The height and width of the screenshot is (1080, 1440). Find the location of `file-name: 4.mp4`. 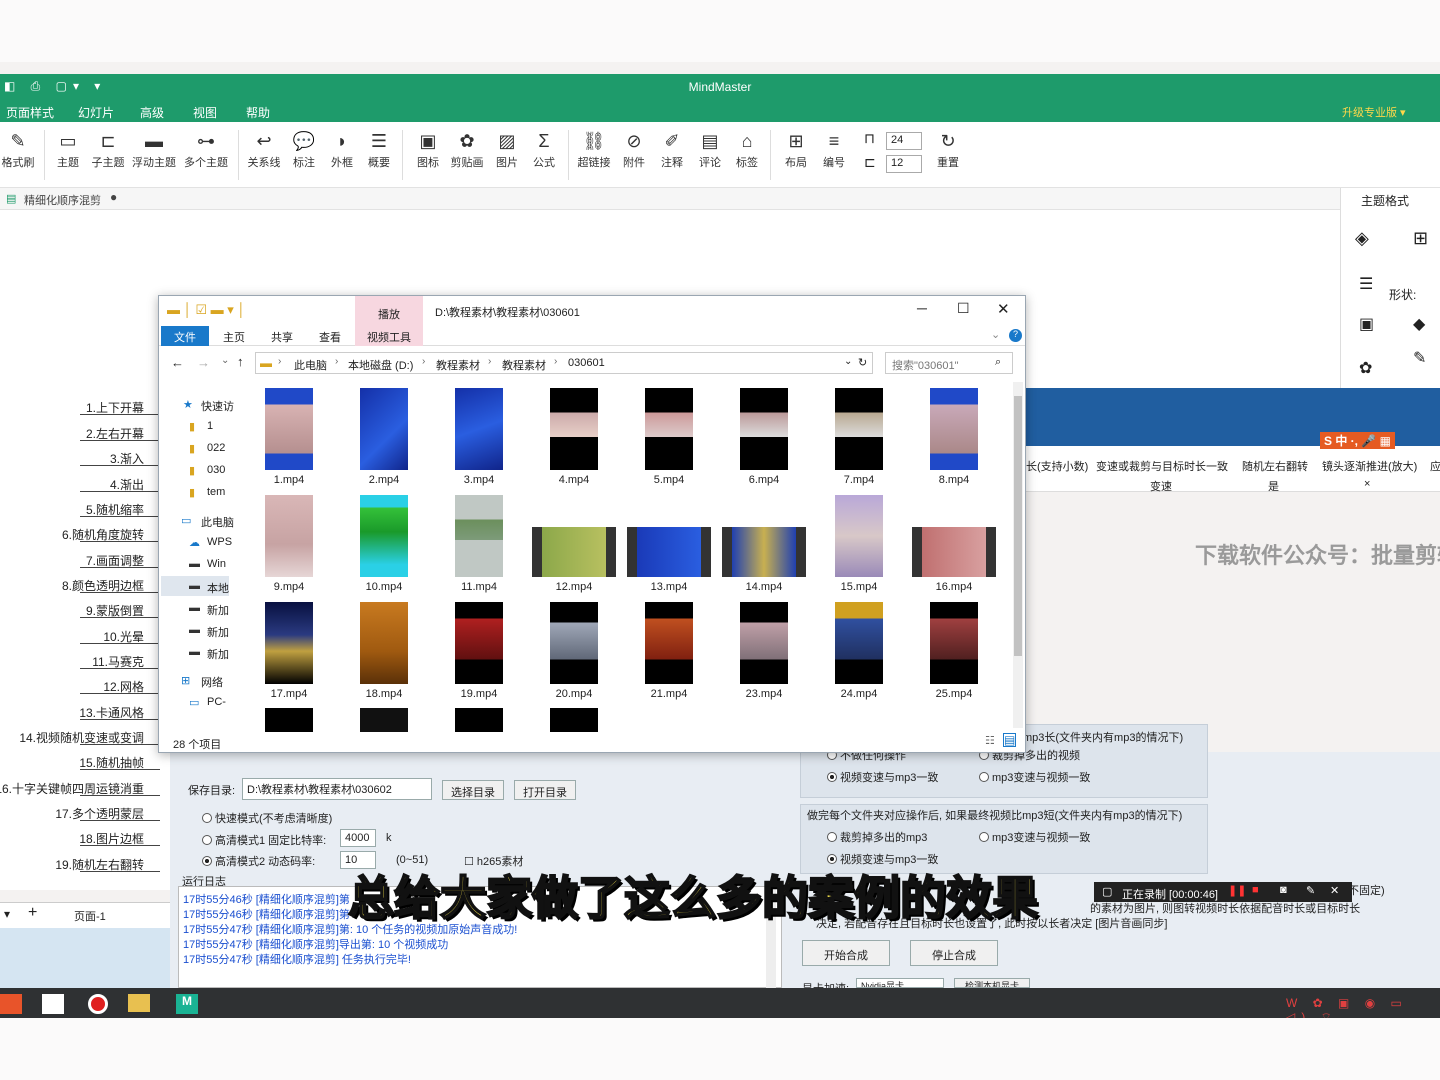

file-name: 4.mp4 is located at coordinates (574, 480).